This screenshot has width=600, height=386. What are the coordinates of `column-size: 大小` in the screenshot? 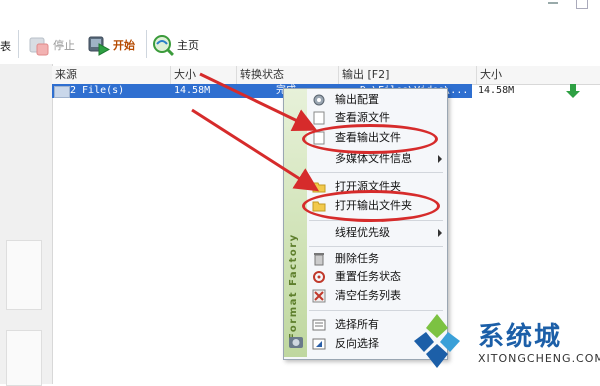 It's located at (204, 75).